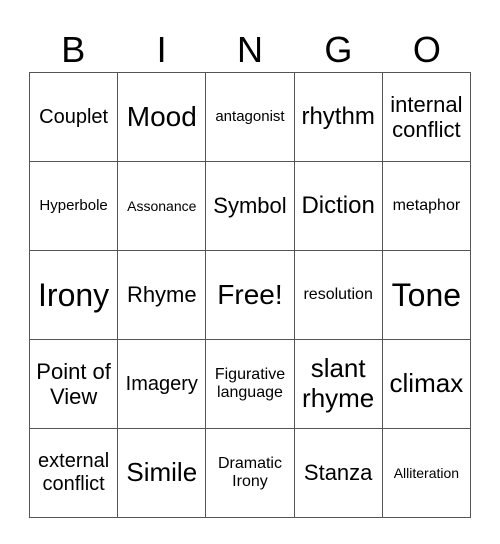 The width and height of the screenshot is (500, 544). I want to click on cell-text: metaphor, so click(426, 205).